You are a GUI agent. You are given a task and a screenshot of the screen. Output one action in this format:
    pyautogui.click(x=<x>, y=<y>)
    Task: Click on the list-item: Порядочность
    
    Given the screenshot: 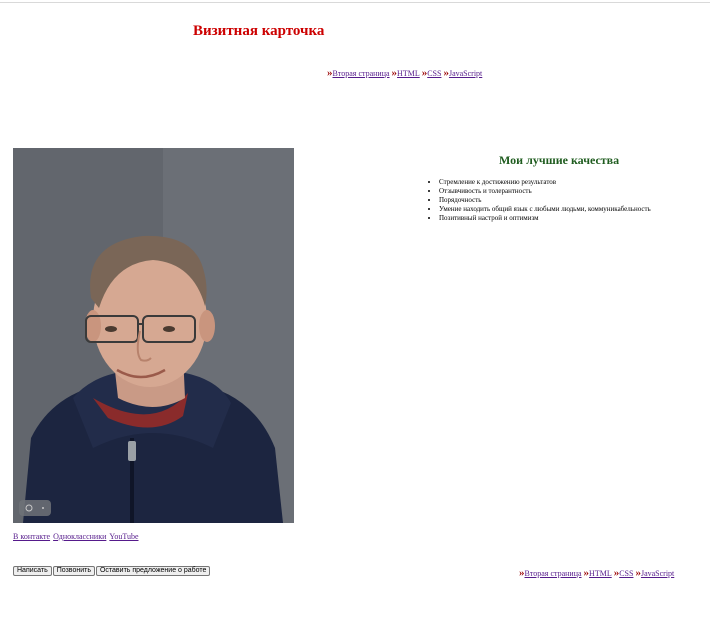 What is the action you would take?
    pyautogui.click(x=545, y=200)
    